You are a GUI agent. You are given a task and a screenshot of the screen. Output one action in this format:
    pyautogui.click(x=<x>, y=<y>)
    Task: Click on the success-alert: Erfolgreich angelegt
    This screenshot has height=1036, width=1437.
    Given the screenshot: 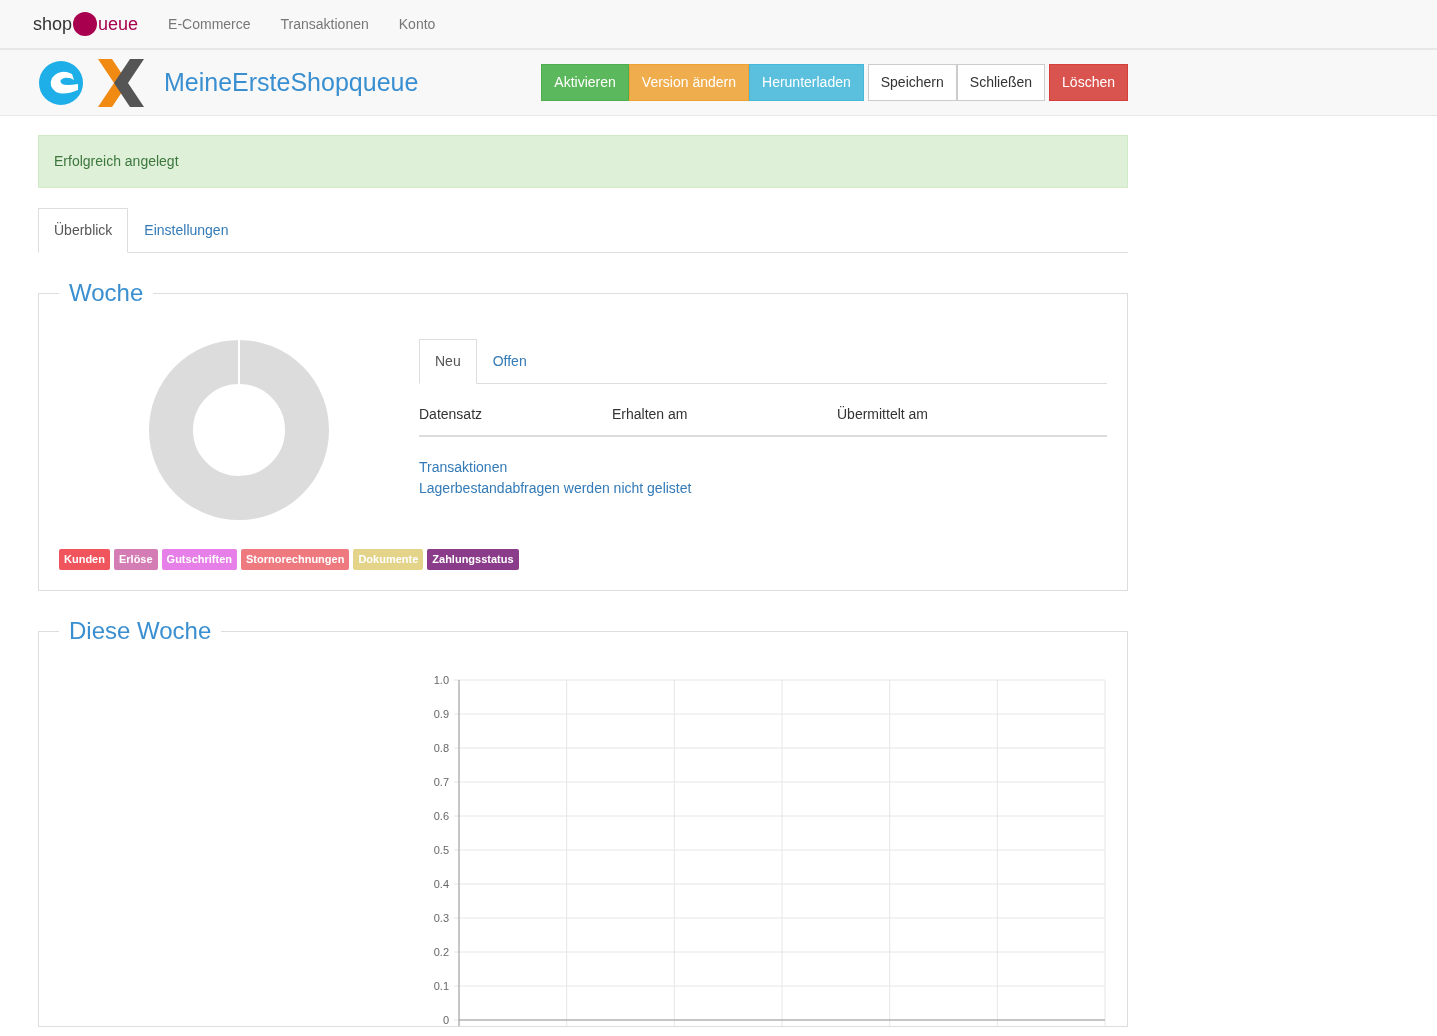 What is the action you would take?
    pyautogui.click(x=583, y=161)
    